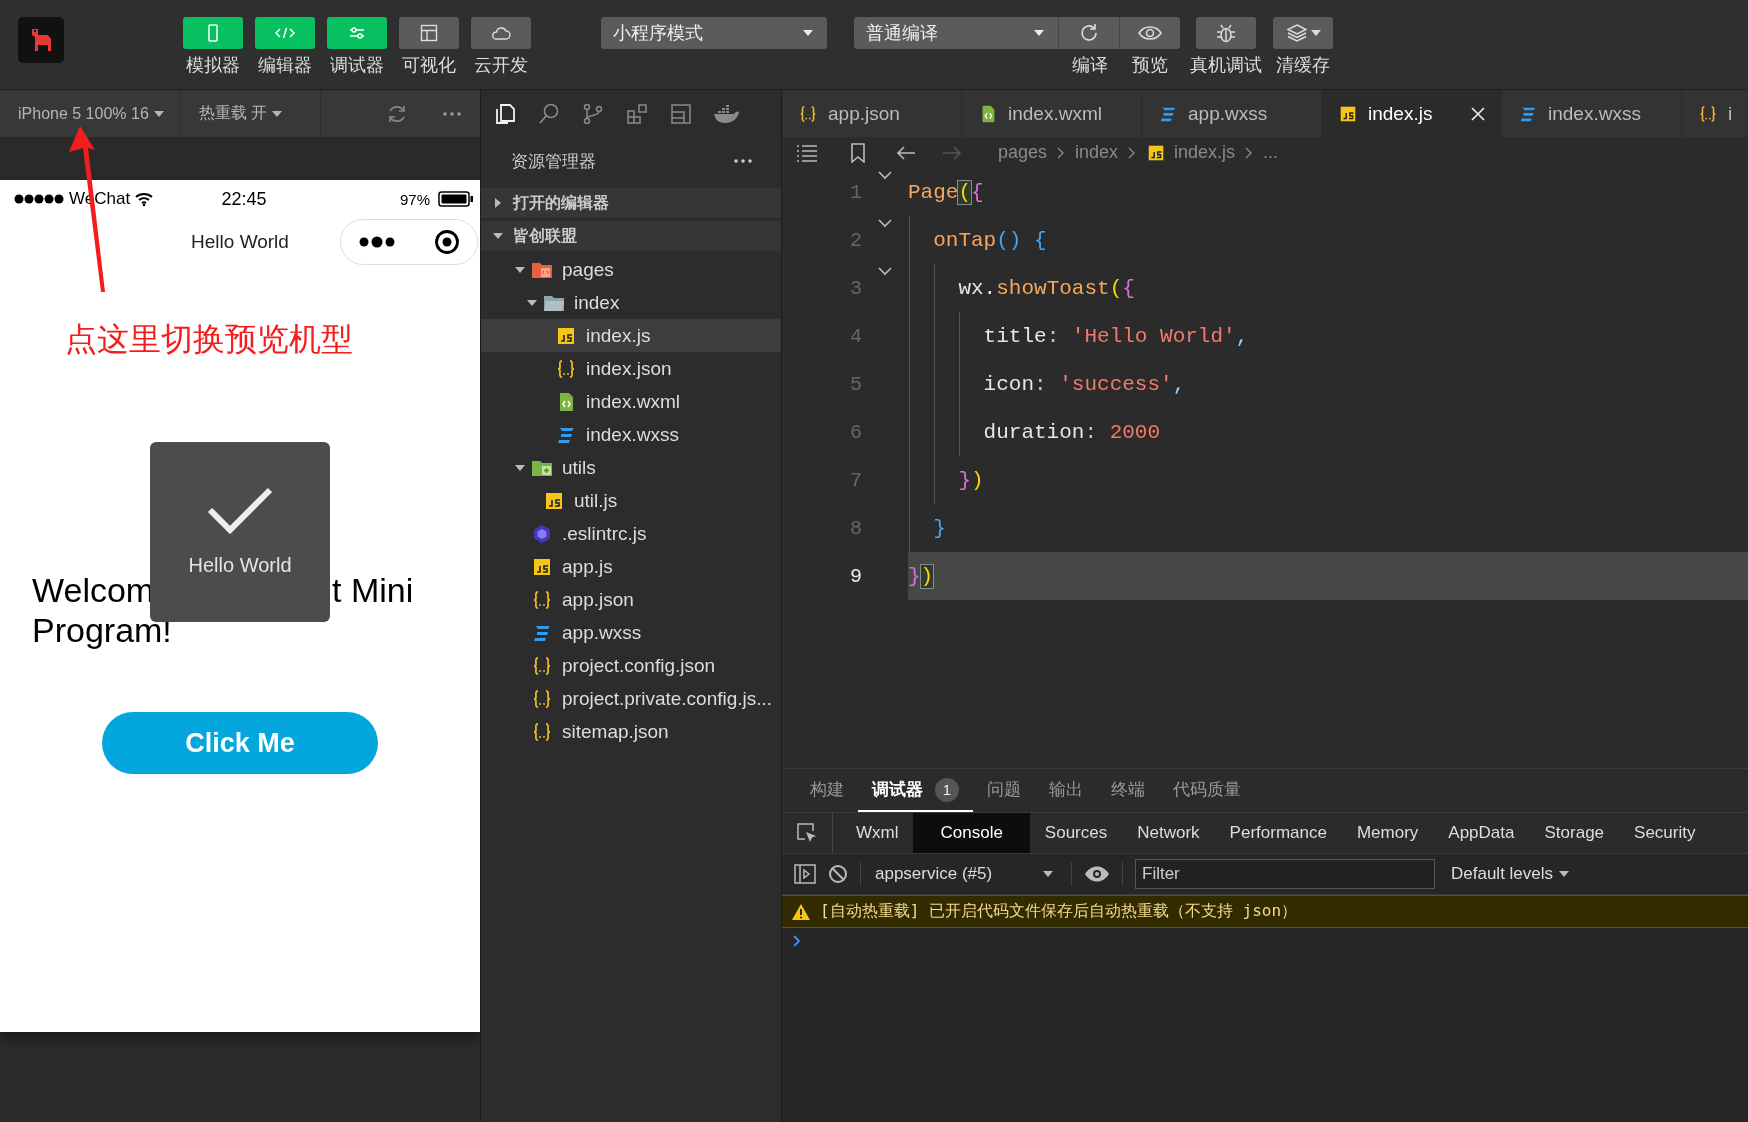 The width and height of the screenshot is (1748, 1122). Describe the element at coordinates (1328, 480) in the screenshot. I see `code-line: })` at that location.